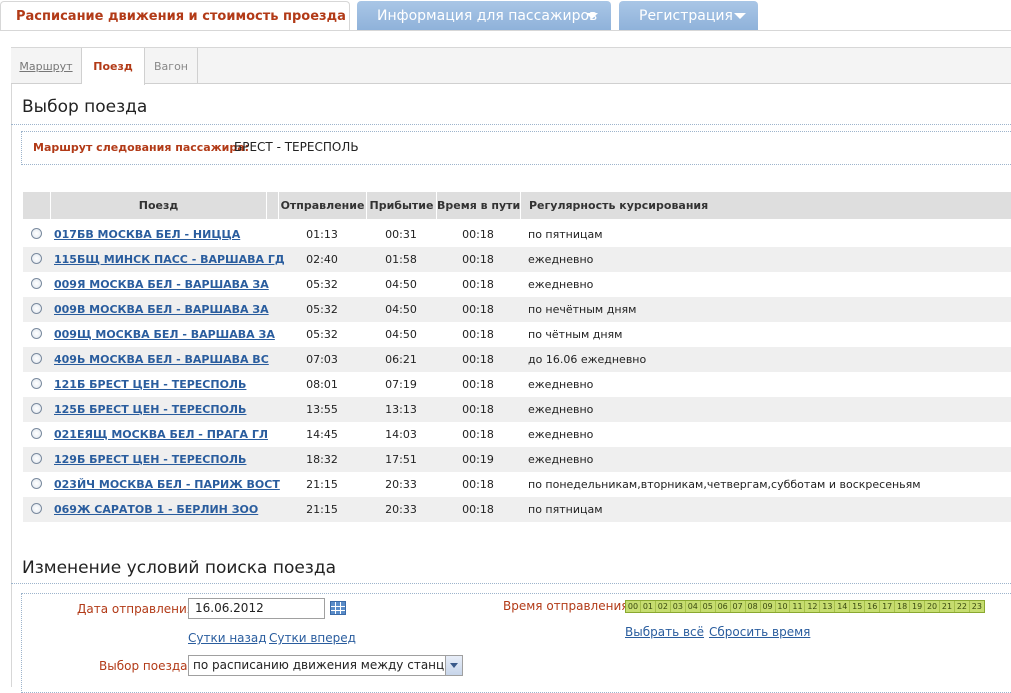 This screenshot has height=693, width=1011. I want to click on train-link: 069Ж САРАТОВ 1 - БЕРЛИН ЗОО, so click(156, 509).